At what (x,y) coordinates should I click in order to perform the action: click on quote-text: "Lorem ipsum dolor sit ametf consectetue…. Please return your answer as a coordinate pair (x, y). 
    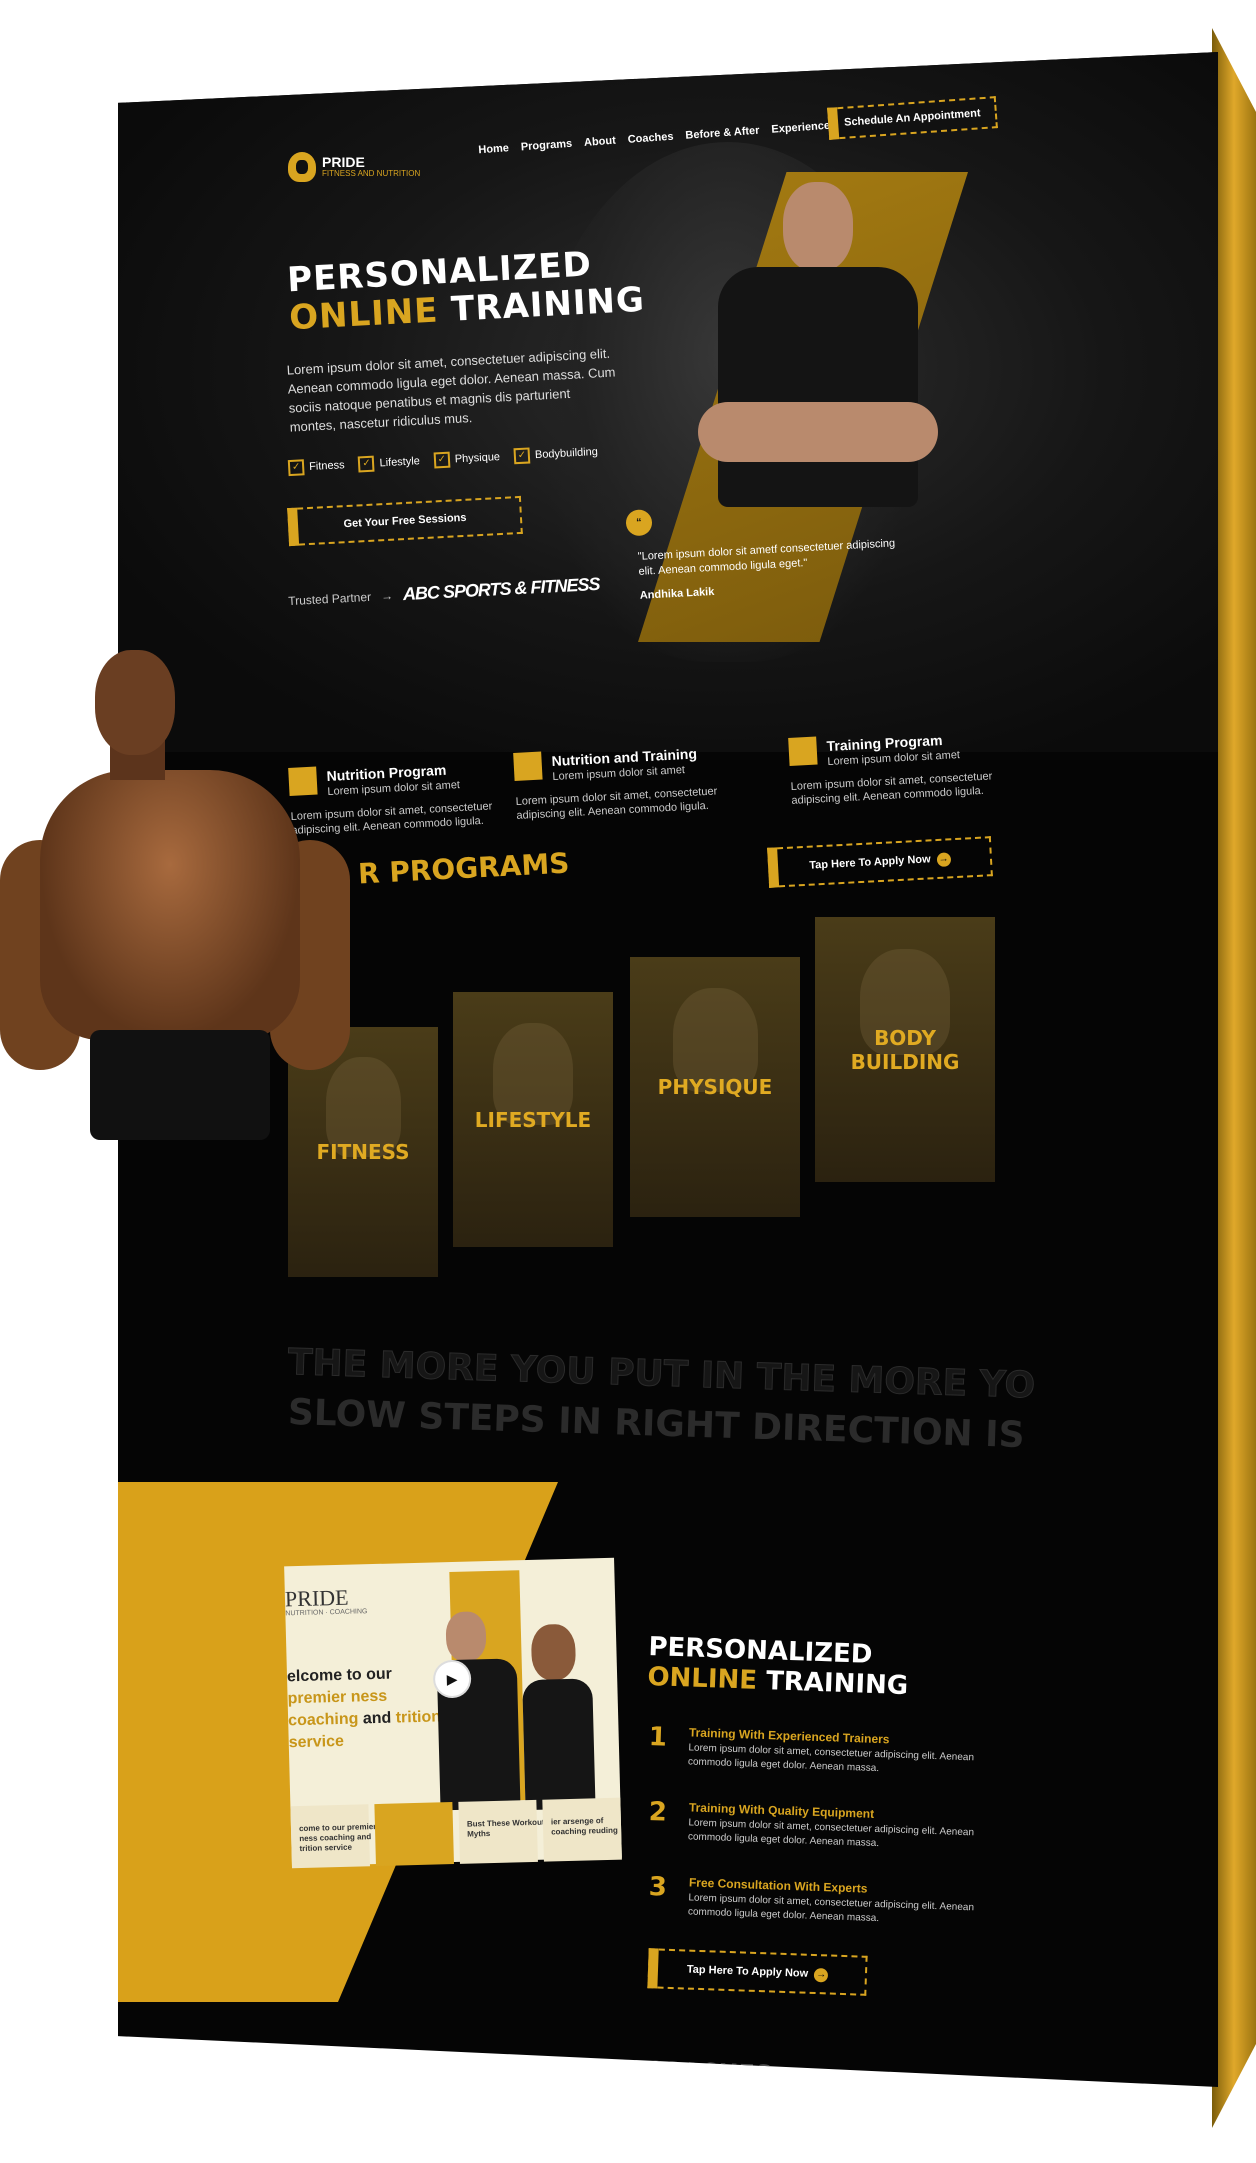
    Looking at the image, I should click on (766, 557).